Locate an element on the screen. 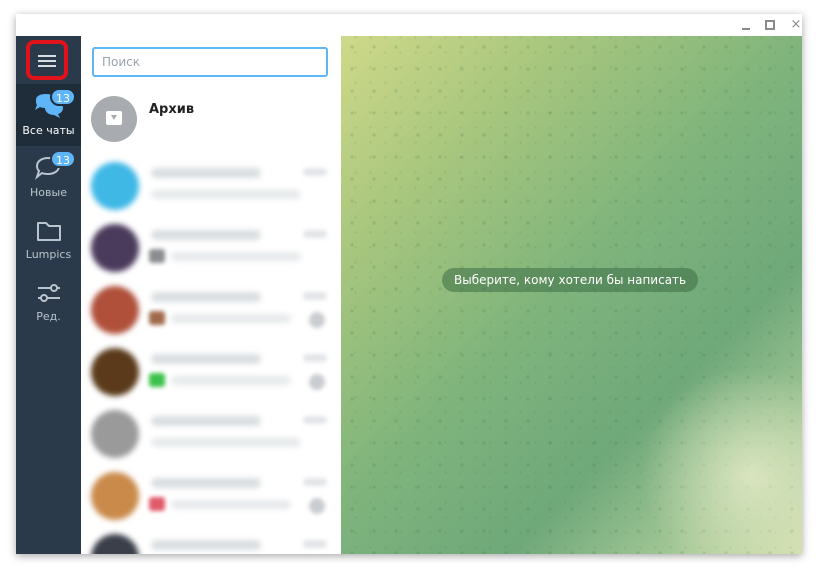  maximize-button is located at coordinates (770, 25).